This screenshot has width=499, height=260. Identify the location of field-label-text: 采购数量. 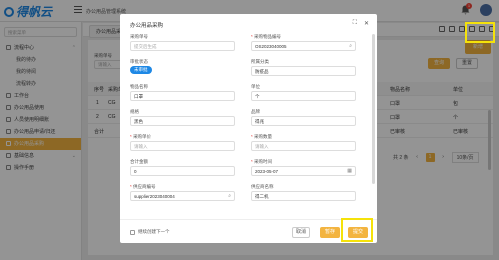
(263, 136).